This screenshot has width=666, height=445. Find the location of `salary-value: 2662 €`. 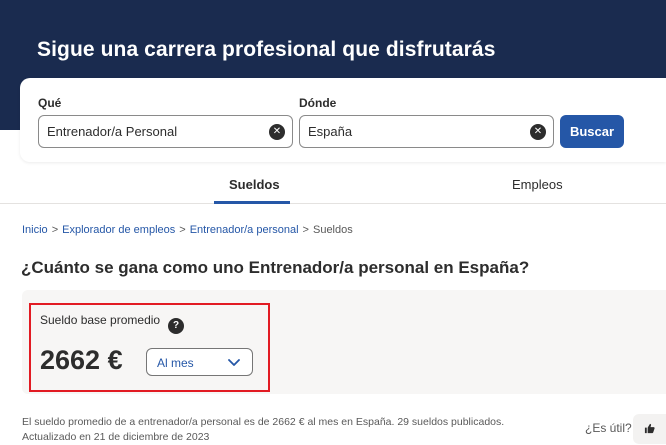

salary-value: 2662 € is located at coordinates (81, 360).